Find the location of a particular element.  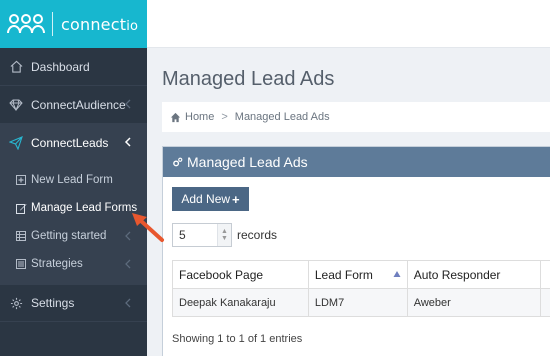

sidebar-nav: Dashboard ConnectAudience ConnectLeads is located at coordinates (73, 105).